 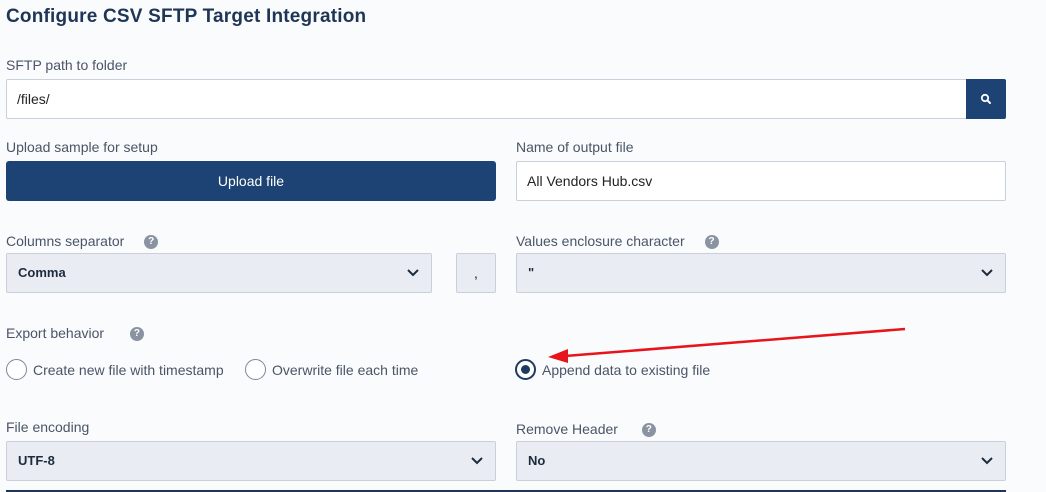 I want to click on remove-header-label: Remove Header, so click(x=567, y=429).